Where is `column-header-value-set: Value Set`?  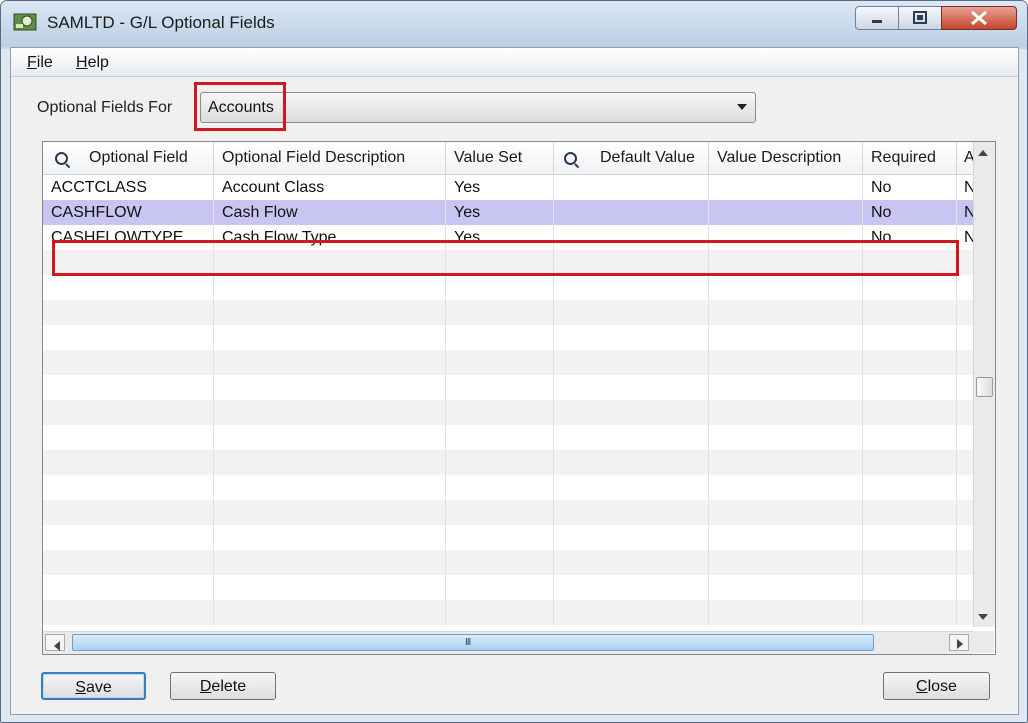 column-header-value-set: Value Set is located at coordinates (500, 158).